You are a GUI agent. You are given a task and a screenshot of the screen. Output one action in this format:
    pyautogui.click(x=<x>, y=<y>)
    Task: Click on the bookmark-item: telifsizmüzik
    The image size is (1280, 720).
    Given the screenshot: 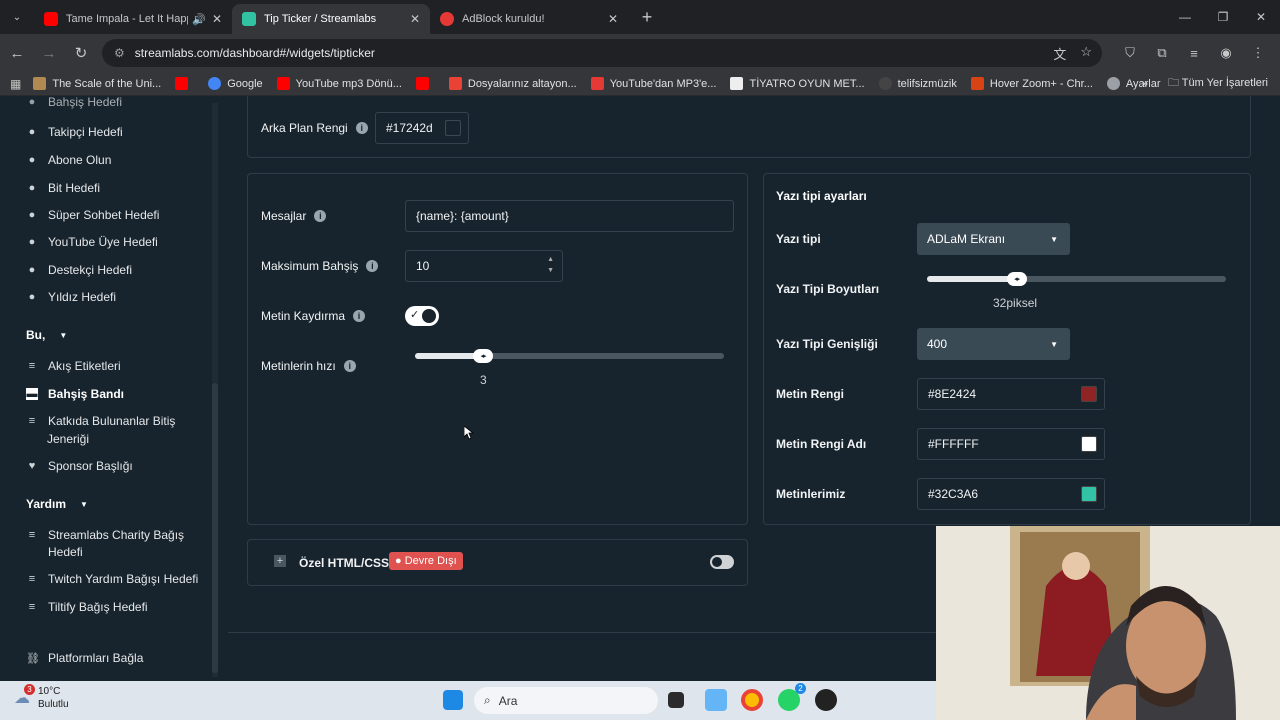 What is the action you would take?
    pyautogui.click(x=917, y=83)
    